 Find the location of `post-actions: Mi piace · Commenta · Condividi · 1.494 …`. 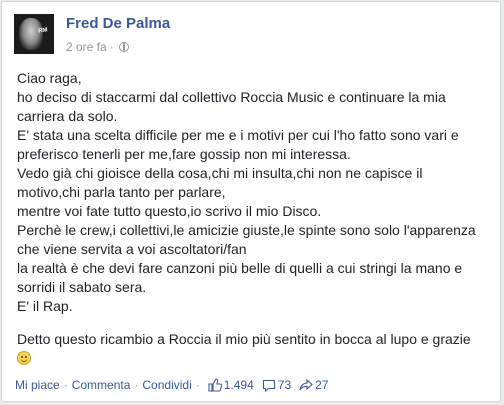

post-actions: Mi piace · Commenta · Condividi · 1.494 … is located at coordinates (171, 385).